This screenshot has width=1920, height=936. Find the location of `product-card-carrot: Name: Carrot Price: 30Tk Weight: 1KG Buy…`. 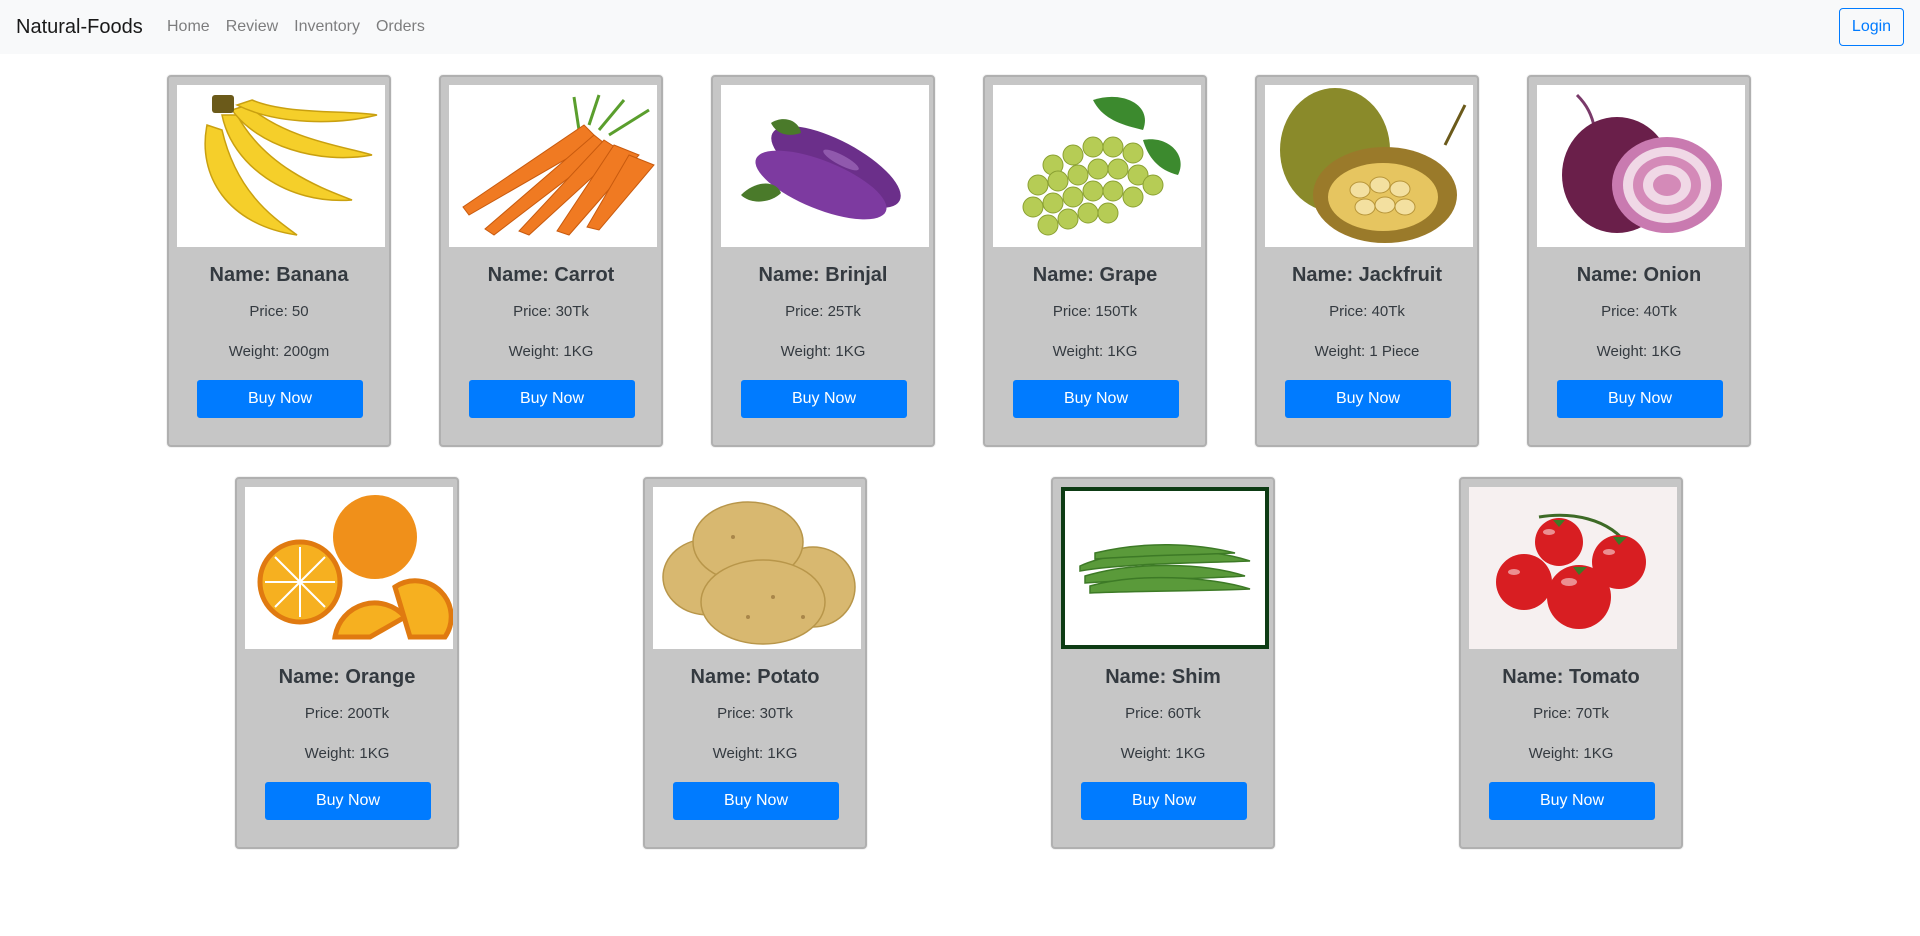

product-card-carrot: Name: Carrot Price: 30Tk Weight: 1KG Buy… is located at coordinates (551, 261).